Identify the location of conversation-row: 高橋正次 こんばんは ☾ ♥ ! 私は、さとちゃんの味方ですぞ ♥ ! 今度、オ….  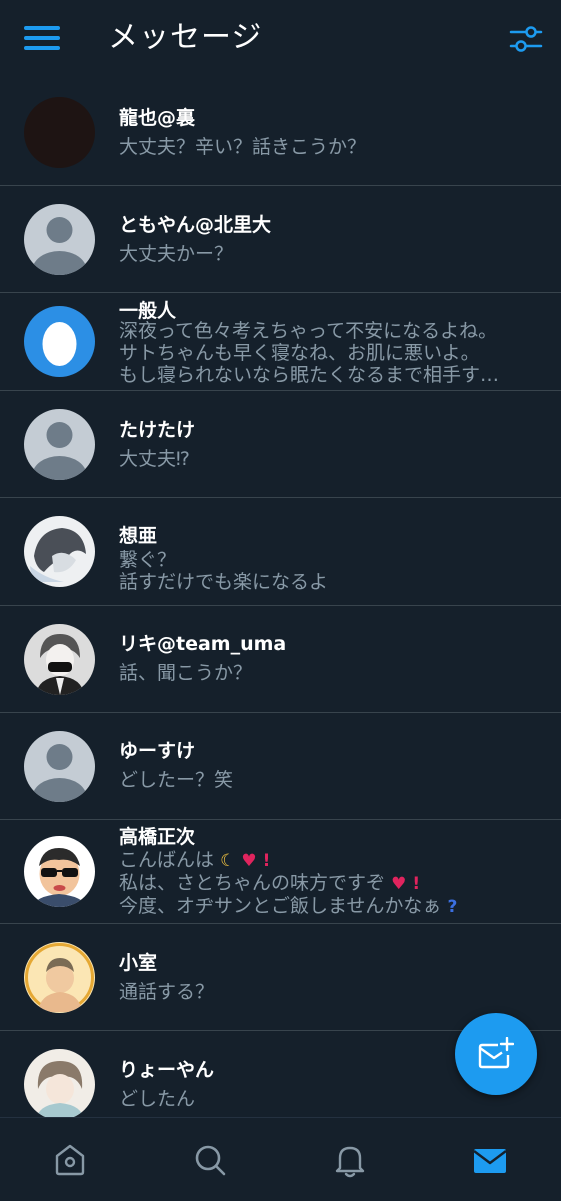
(280, 872).